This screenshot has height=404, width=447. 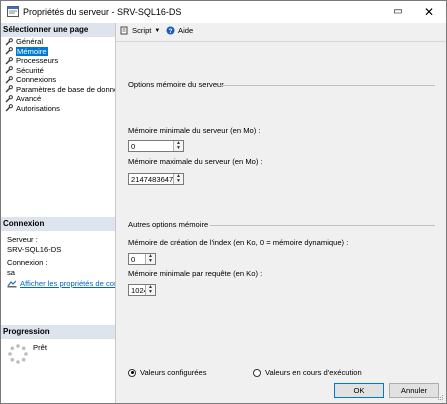 What do you see at coordinates (194, 130) in the screenshot?
I see `min-memory-label: Mémoire minimale du serveur (en Mo) :` at bounding box center [194, 130].